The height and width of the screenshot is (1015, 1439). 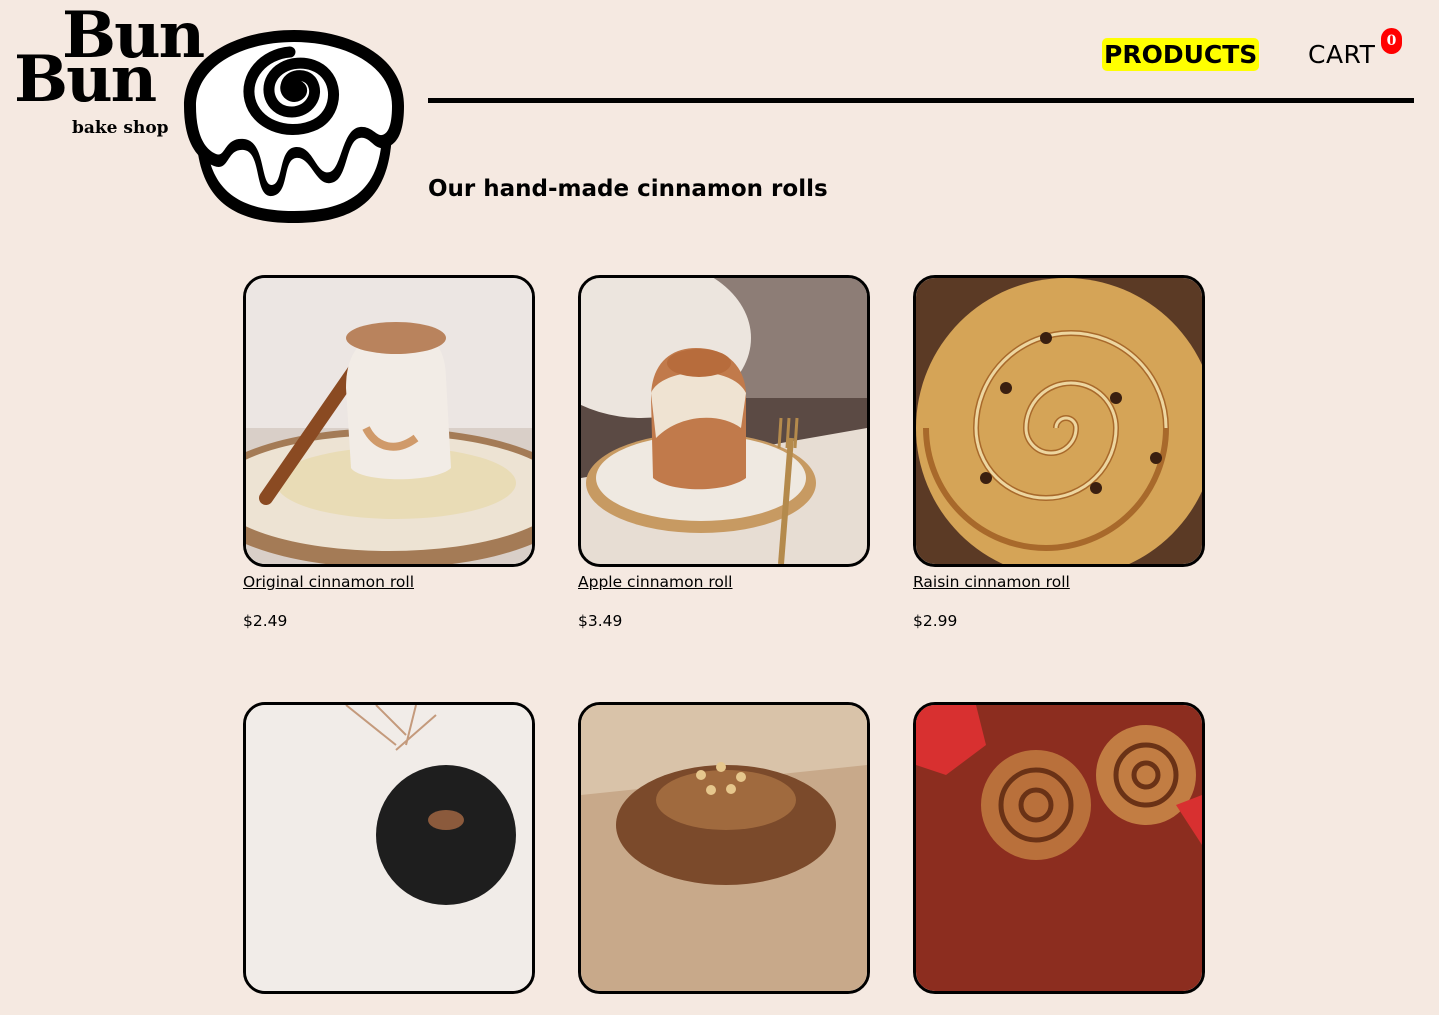 I want to click on product-price: $2.99, so click(x=935, y=621).